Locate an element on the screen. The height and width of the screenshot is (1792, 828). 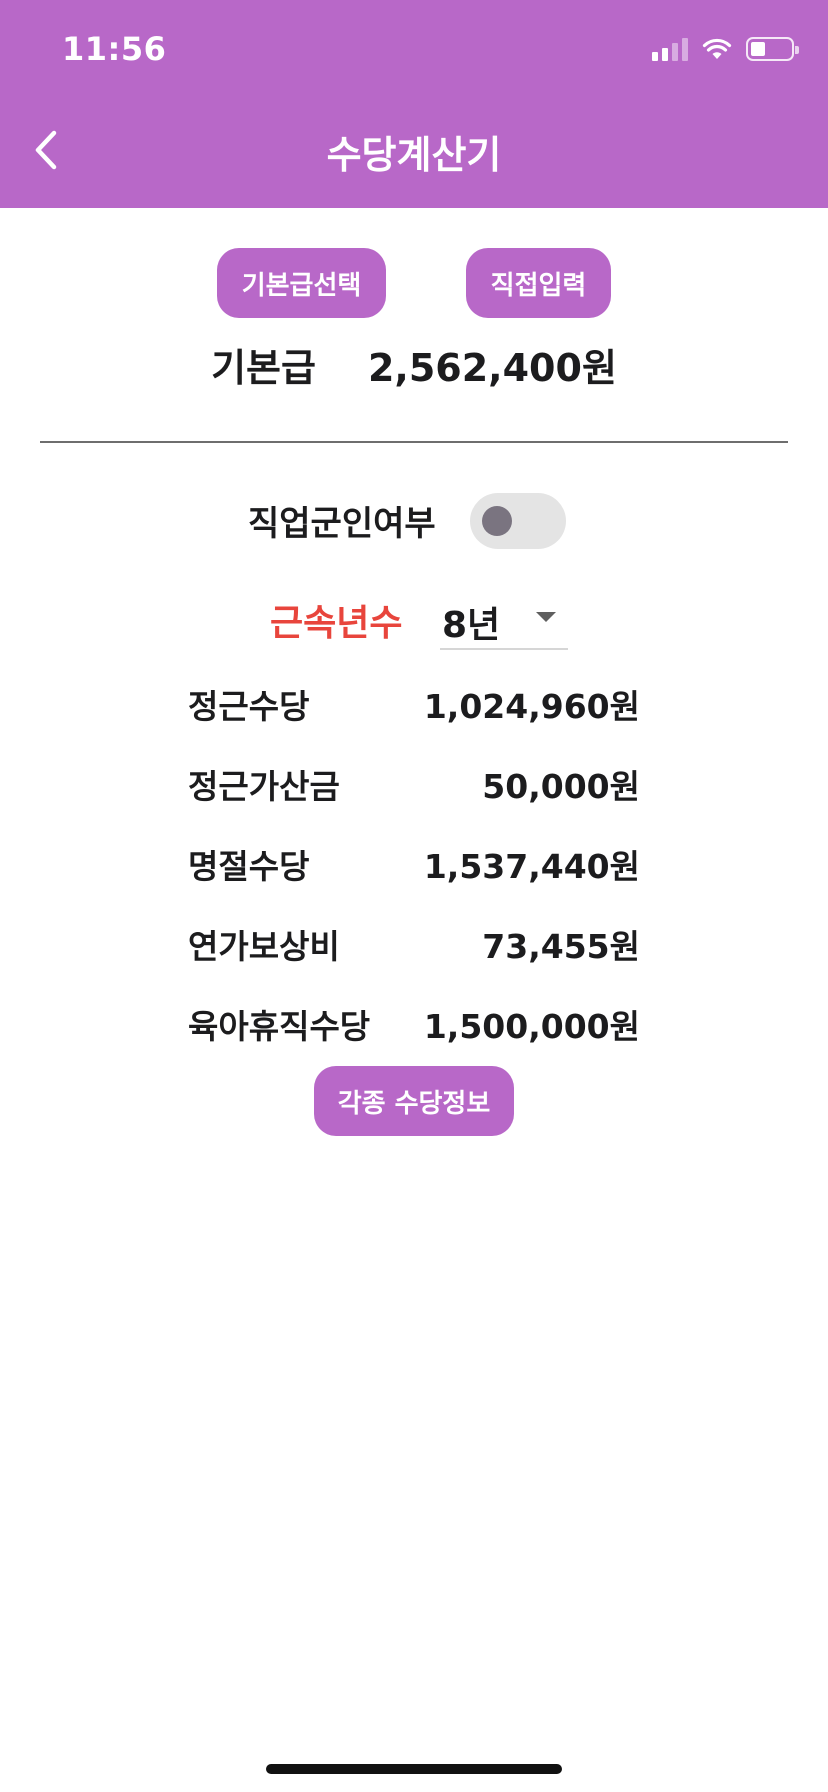
select-base-pay-button: 기본급선택 is located at coordinates (301, 283).